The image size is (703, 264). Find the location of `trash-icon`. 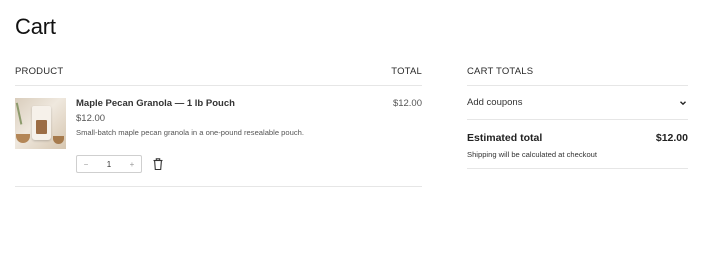

trash-icon is located at coordinates (158, 164).